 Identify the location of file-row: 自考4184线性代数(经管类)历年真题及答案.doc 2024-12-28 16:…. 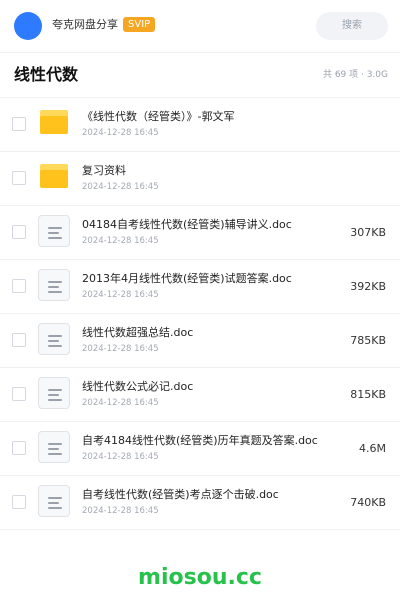
(200, 449).